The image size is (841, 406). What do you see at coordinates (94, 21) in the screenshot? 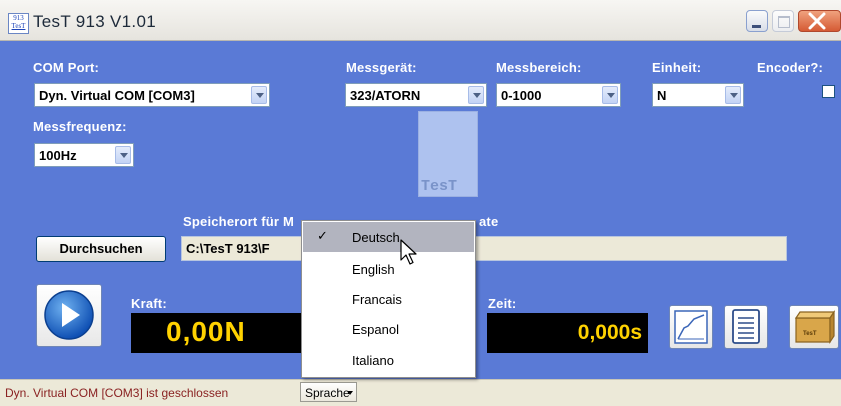
I see `window-title: TesT 913 V1.01` at bounding box center [94, 21].